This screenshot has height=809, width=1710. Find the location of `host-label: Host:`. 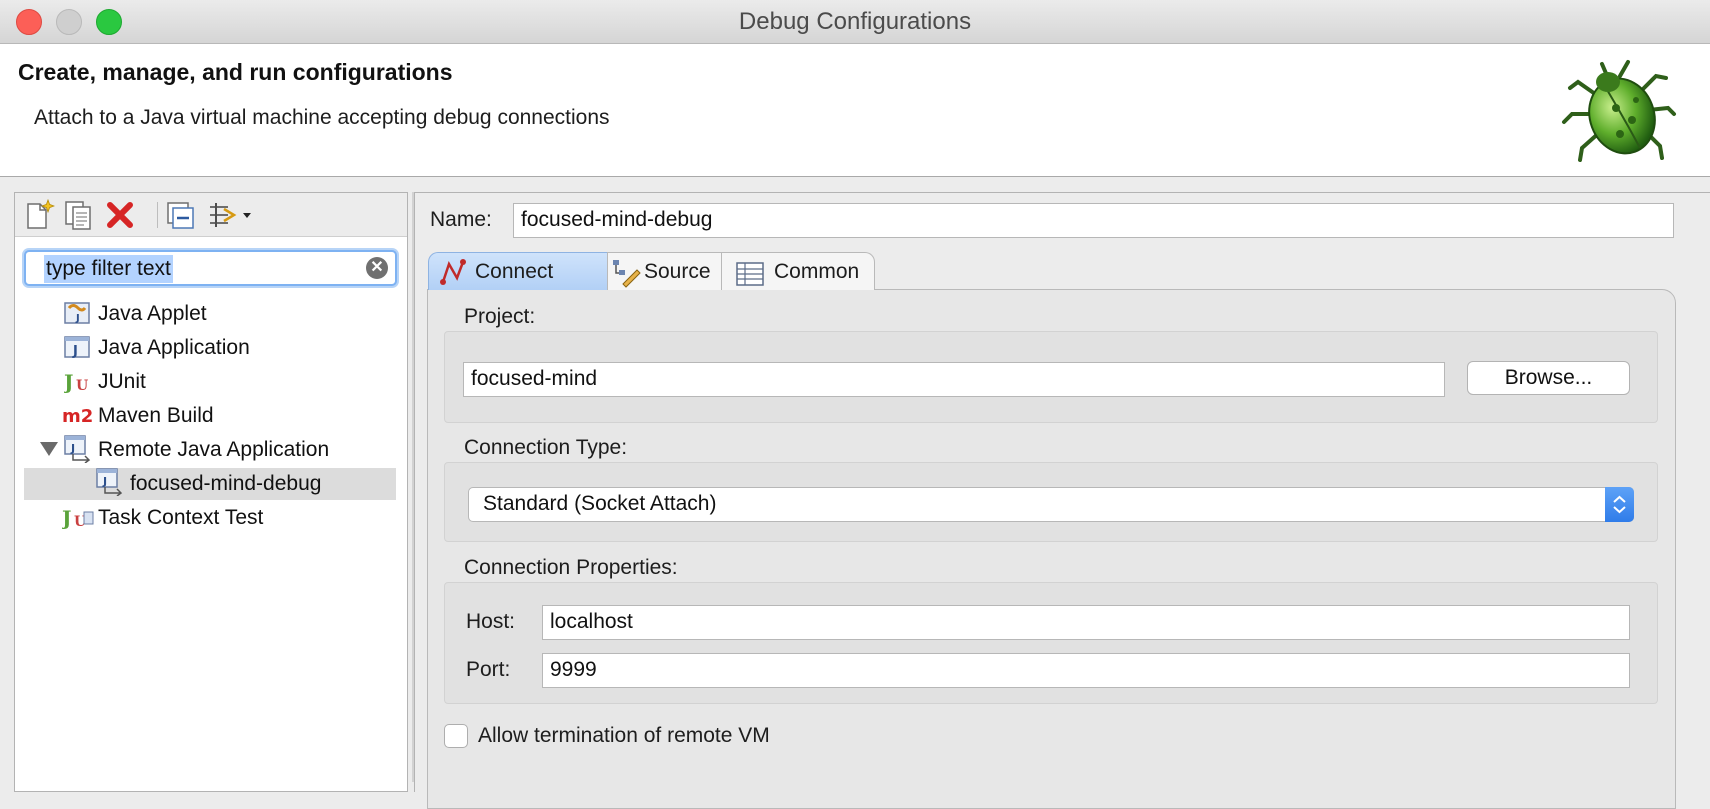

host-label: Host: is located at coordinates (491, 621).